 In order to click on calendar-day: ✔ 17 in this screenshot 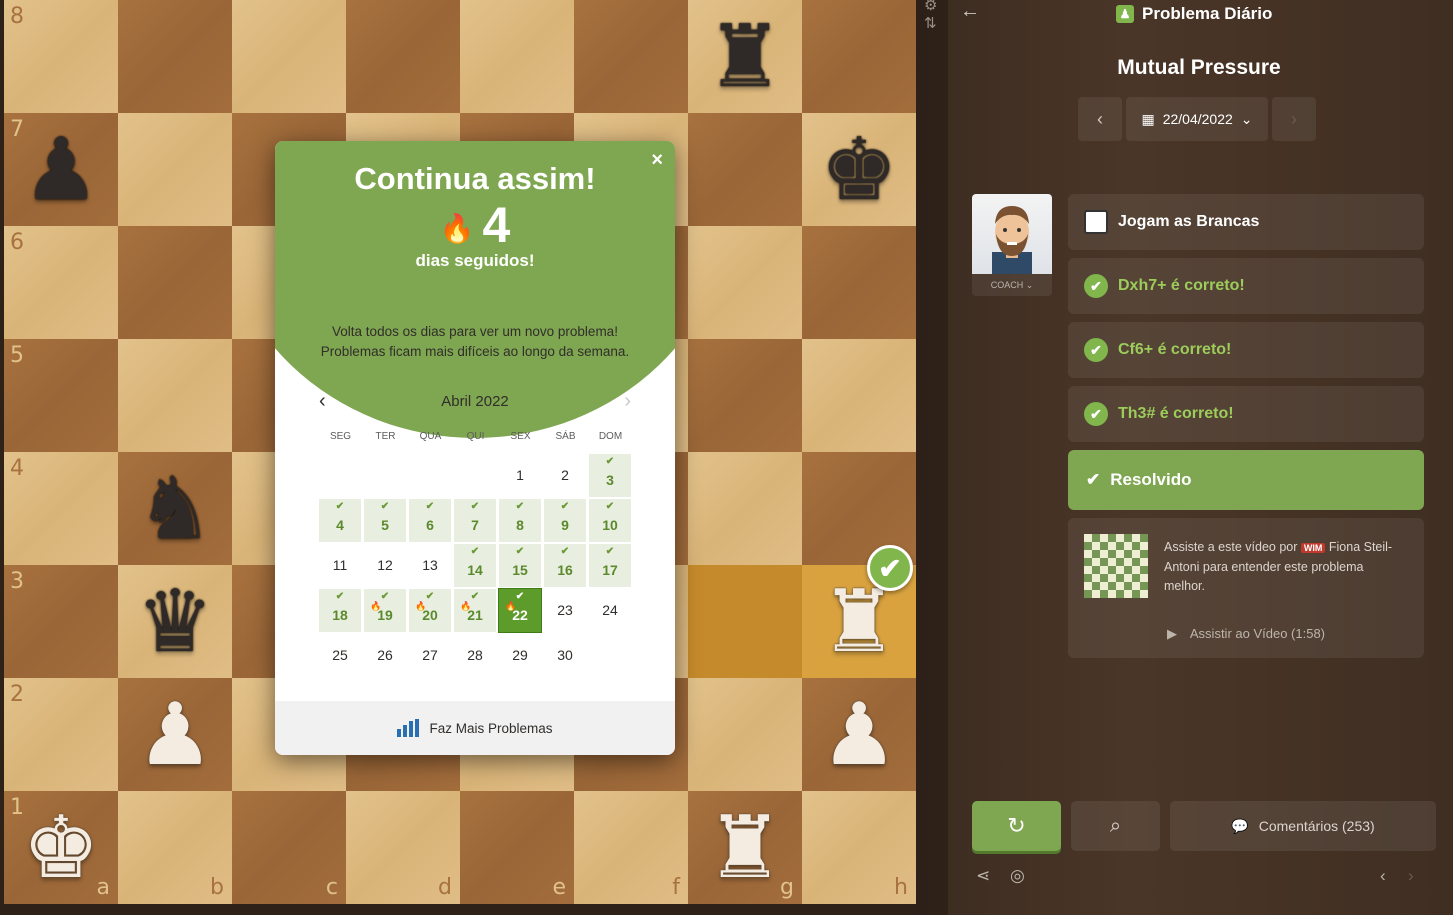, I will do `click(610, 565)`.